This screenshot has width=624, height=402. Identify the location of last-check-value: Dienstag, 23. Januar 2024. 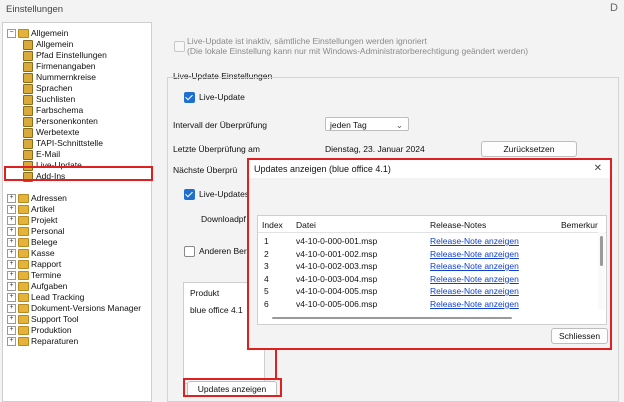
(375, 149).